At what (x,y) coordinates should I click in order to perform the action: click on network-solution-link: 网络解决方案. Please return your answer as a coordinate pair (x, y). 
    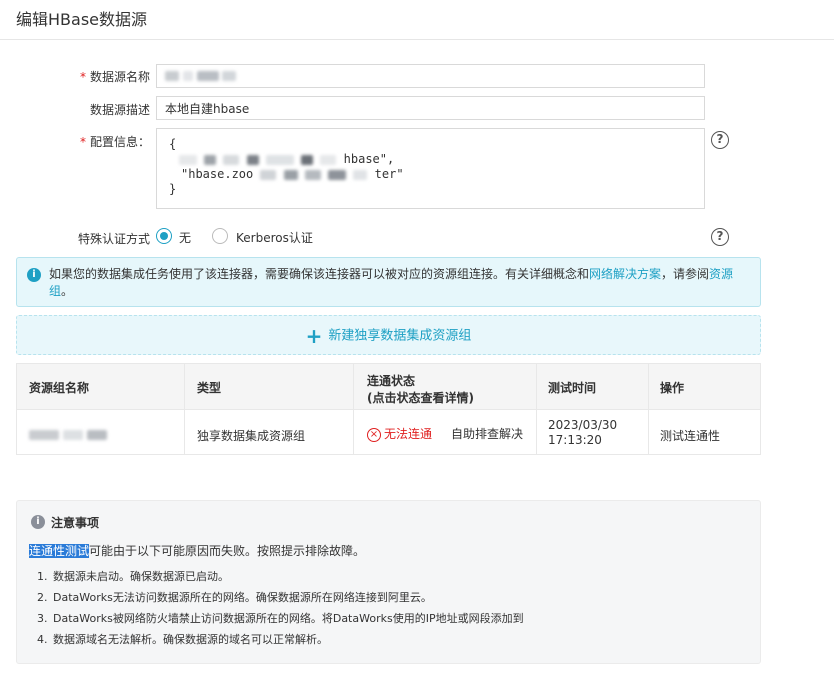
    Looking at the image, I should click on (625, 274).